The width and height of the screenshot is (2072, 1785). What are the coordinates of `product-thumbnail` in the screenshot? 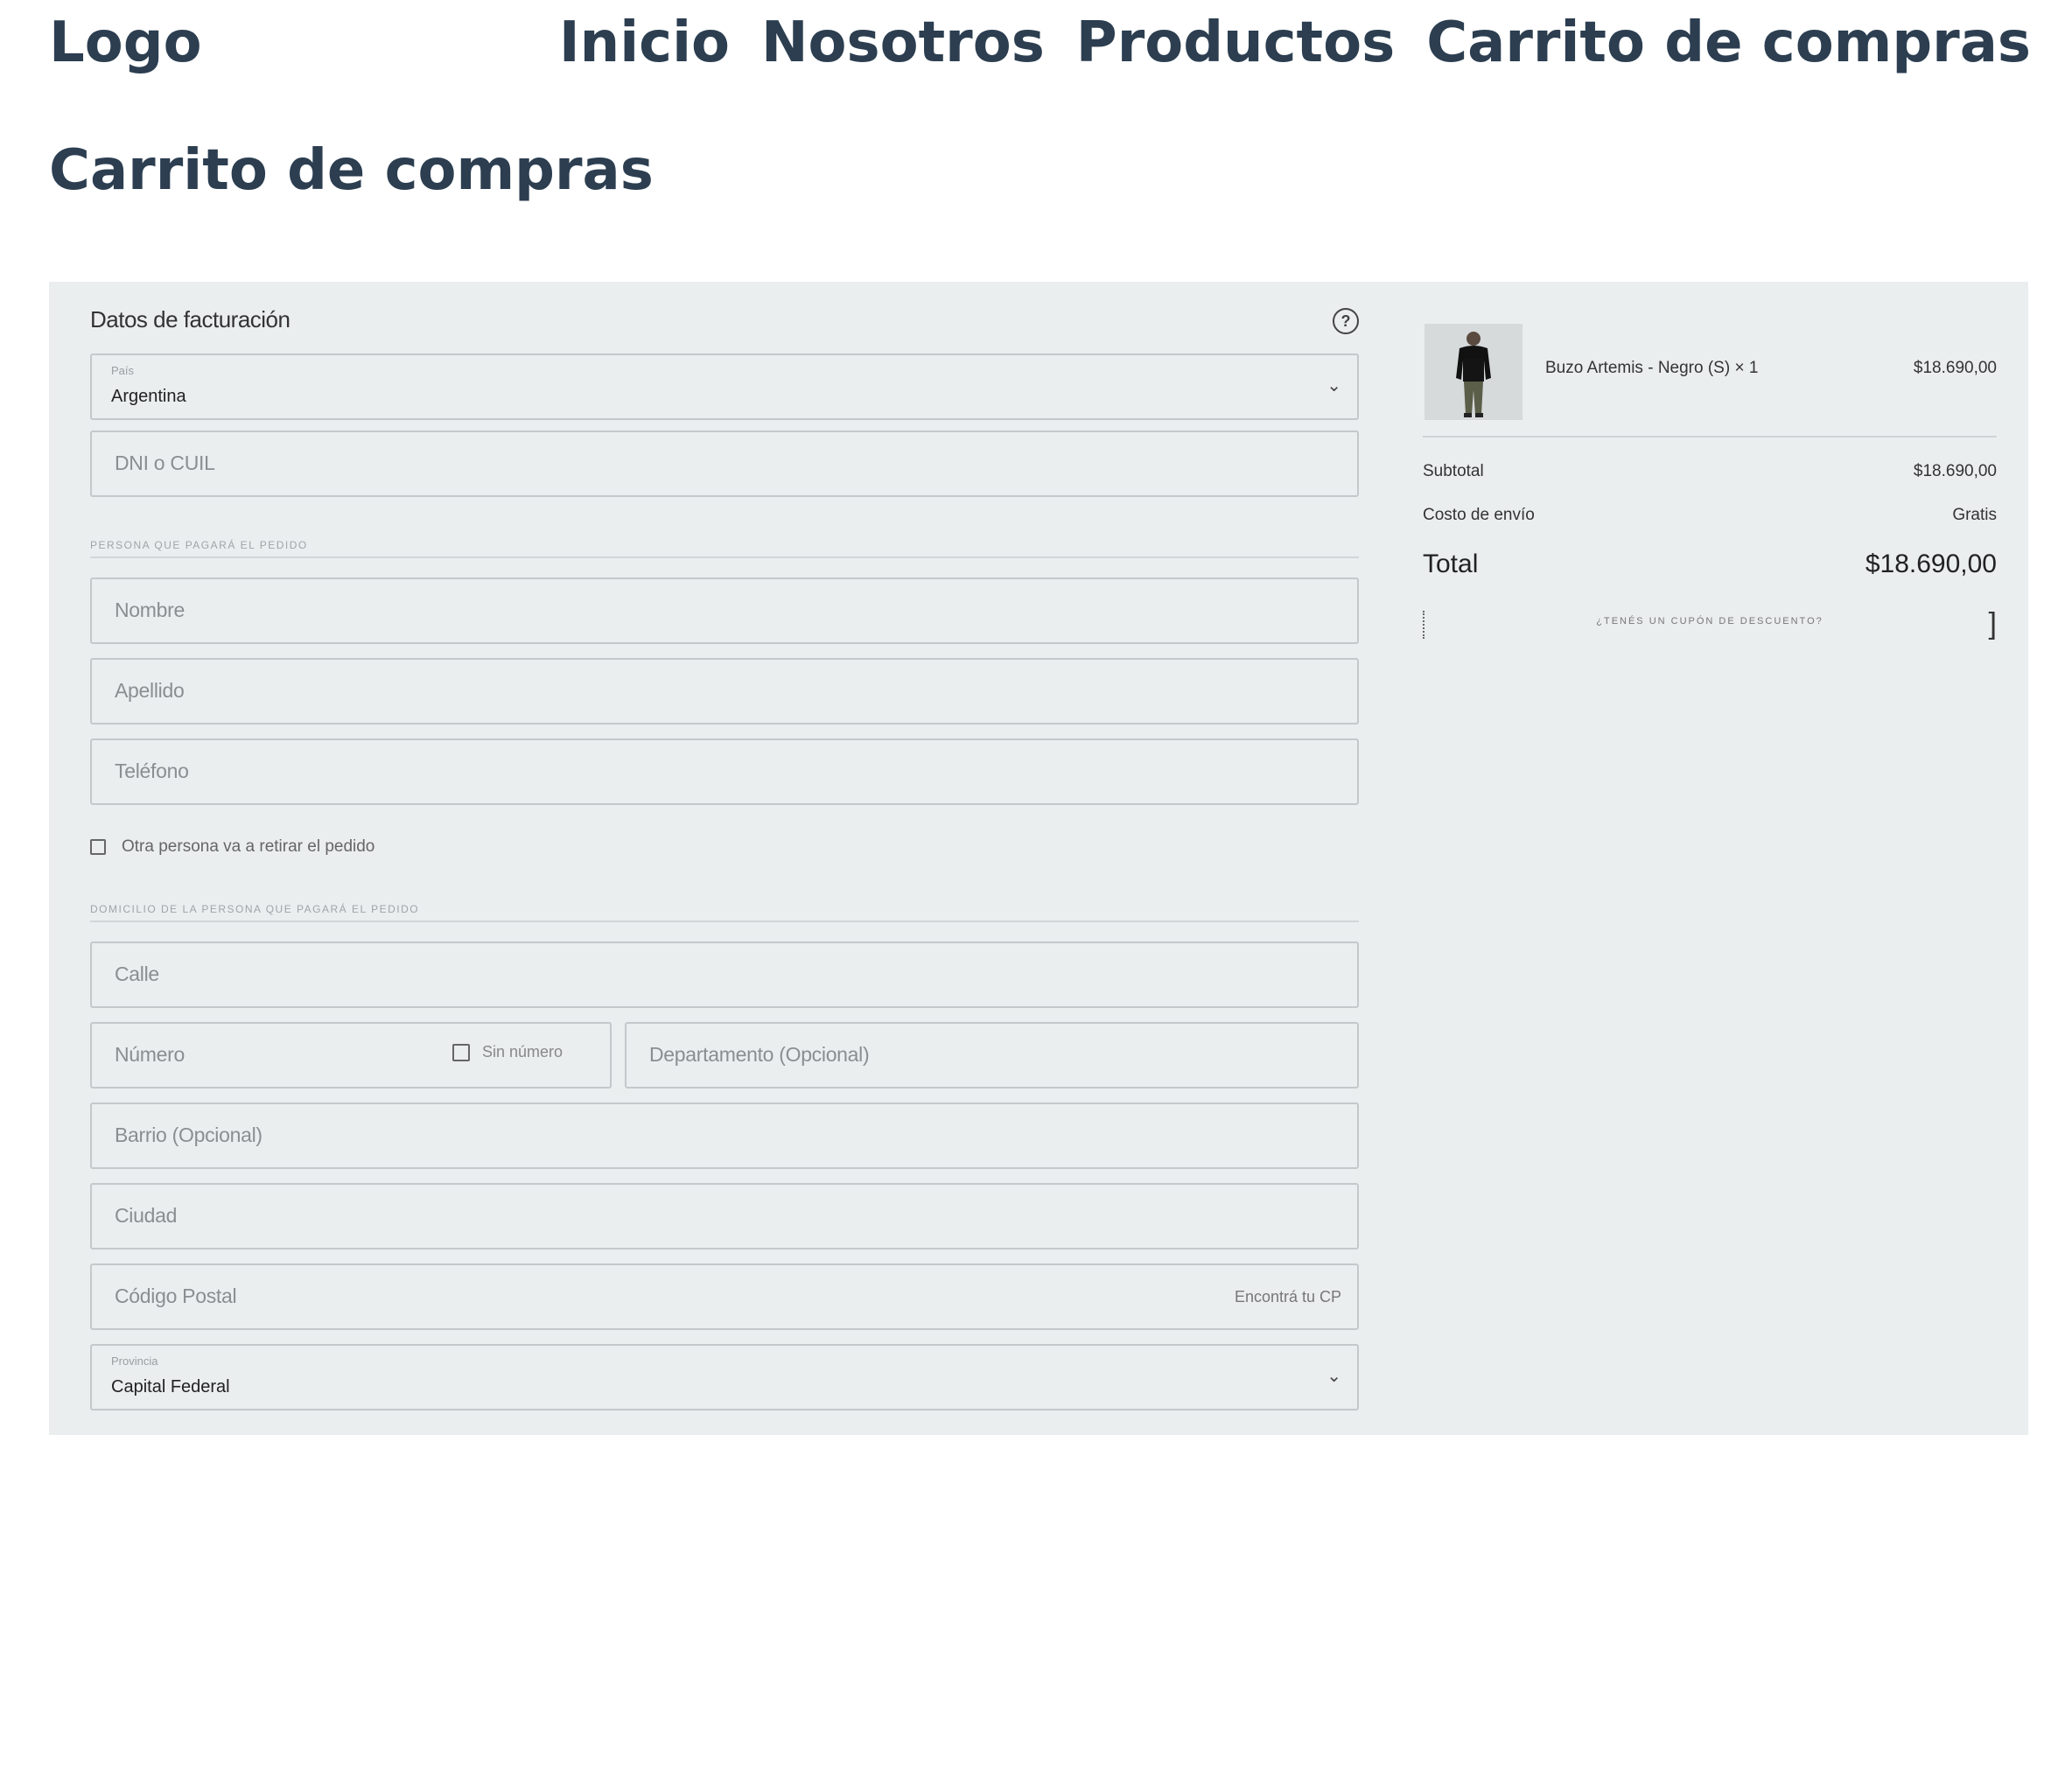 It's located at (1473, 372).